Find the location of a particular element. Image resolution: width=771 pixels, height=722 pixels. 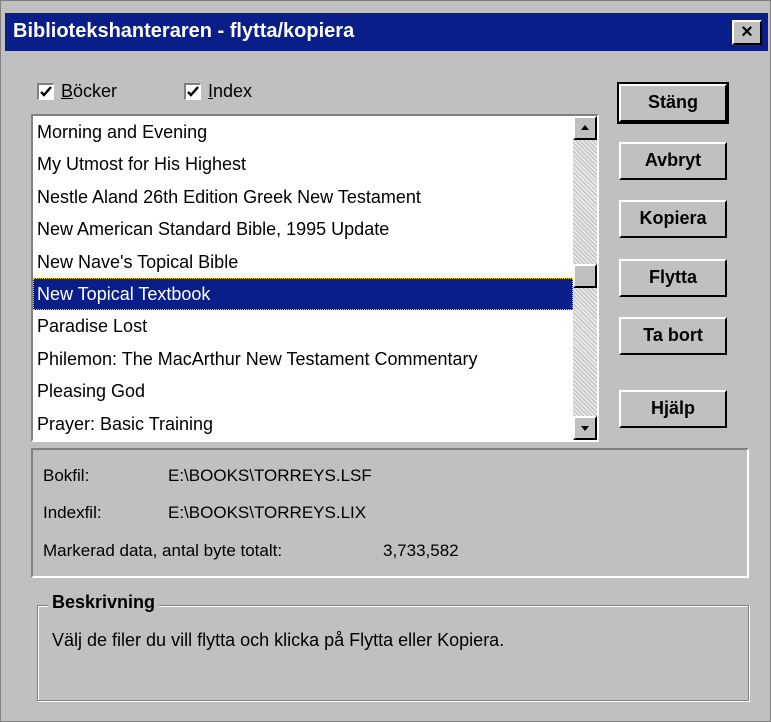

index-file-value: E:\BOOKS\TORREYS.LIX is located at coordinates (267, 512).